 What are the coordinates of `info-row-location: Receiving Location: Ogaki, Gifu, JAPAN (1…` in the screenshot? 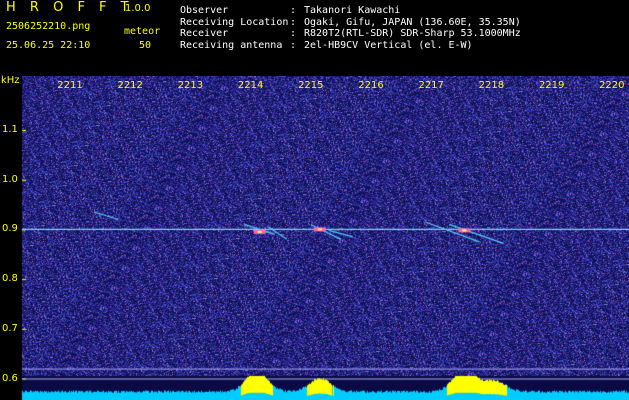 It's located at (350, 22).